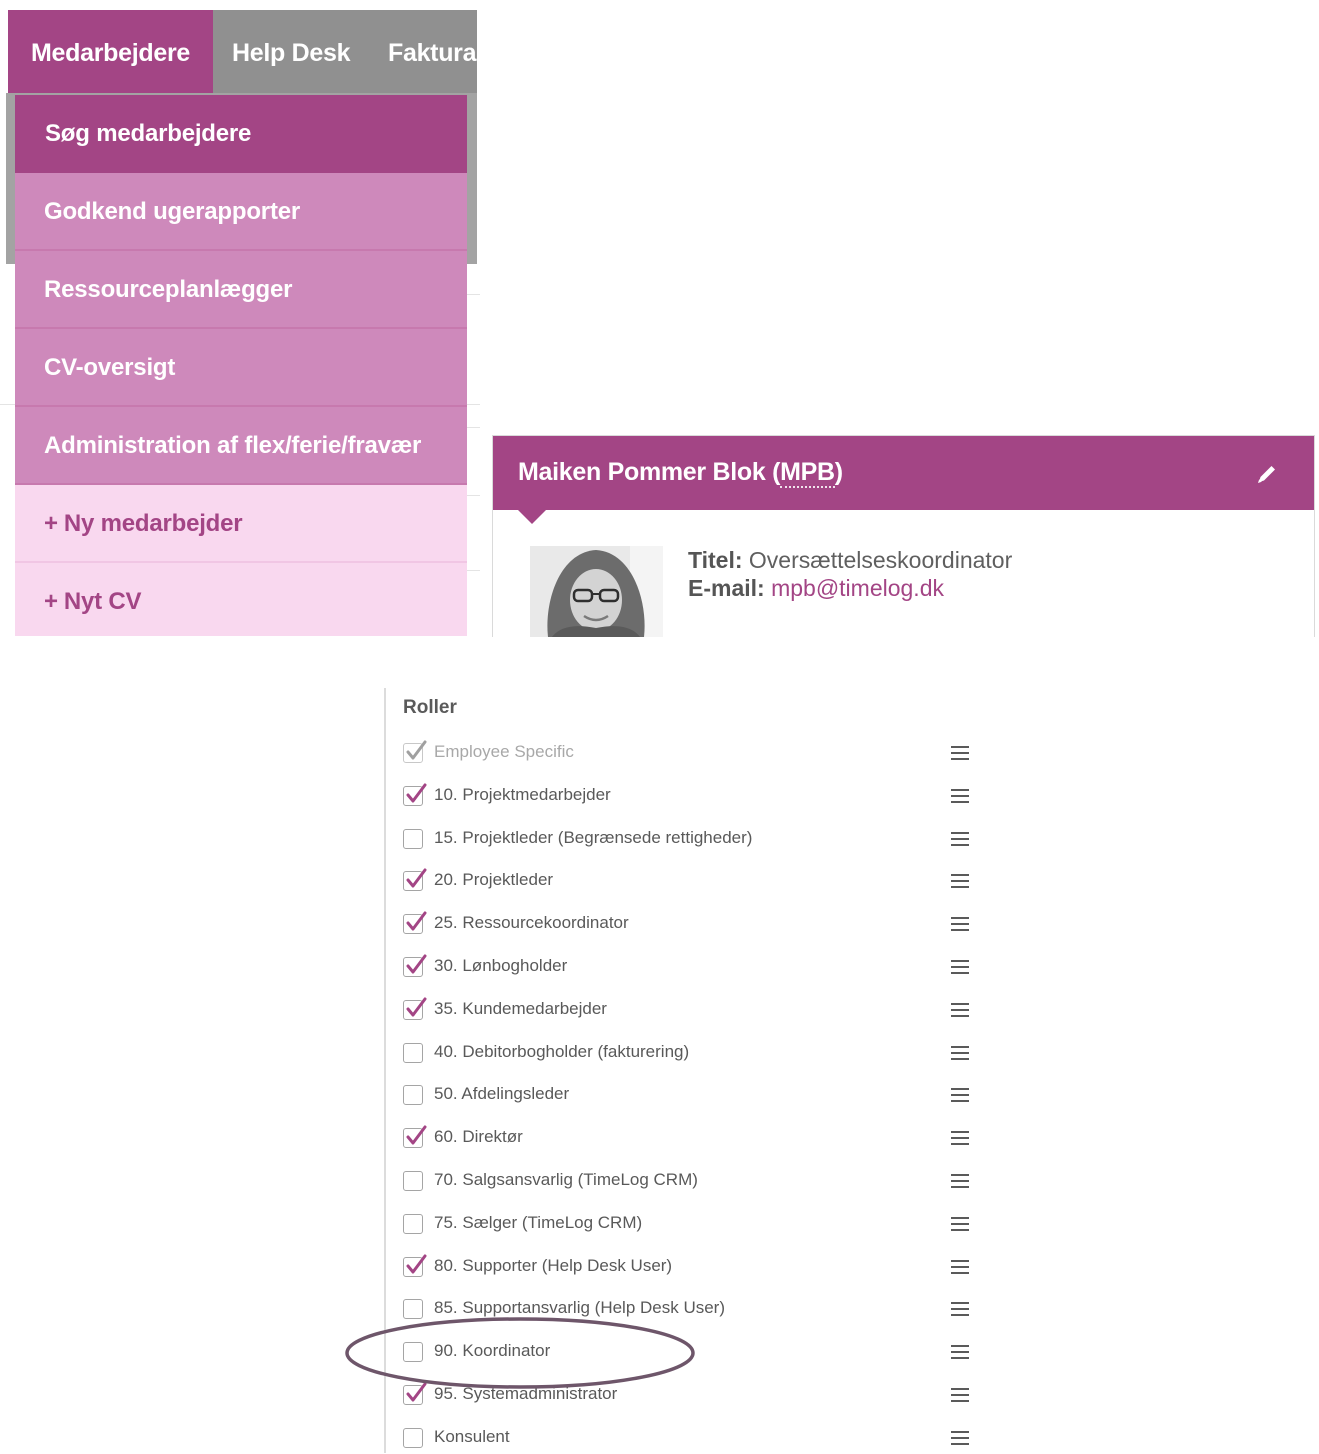  What do you see at coordinates (168, 289) in the screenshot?
I see `menu-item-label: Ressourceplanlægger` at bounding box center [168, 289].